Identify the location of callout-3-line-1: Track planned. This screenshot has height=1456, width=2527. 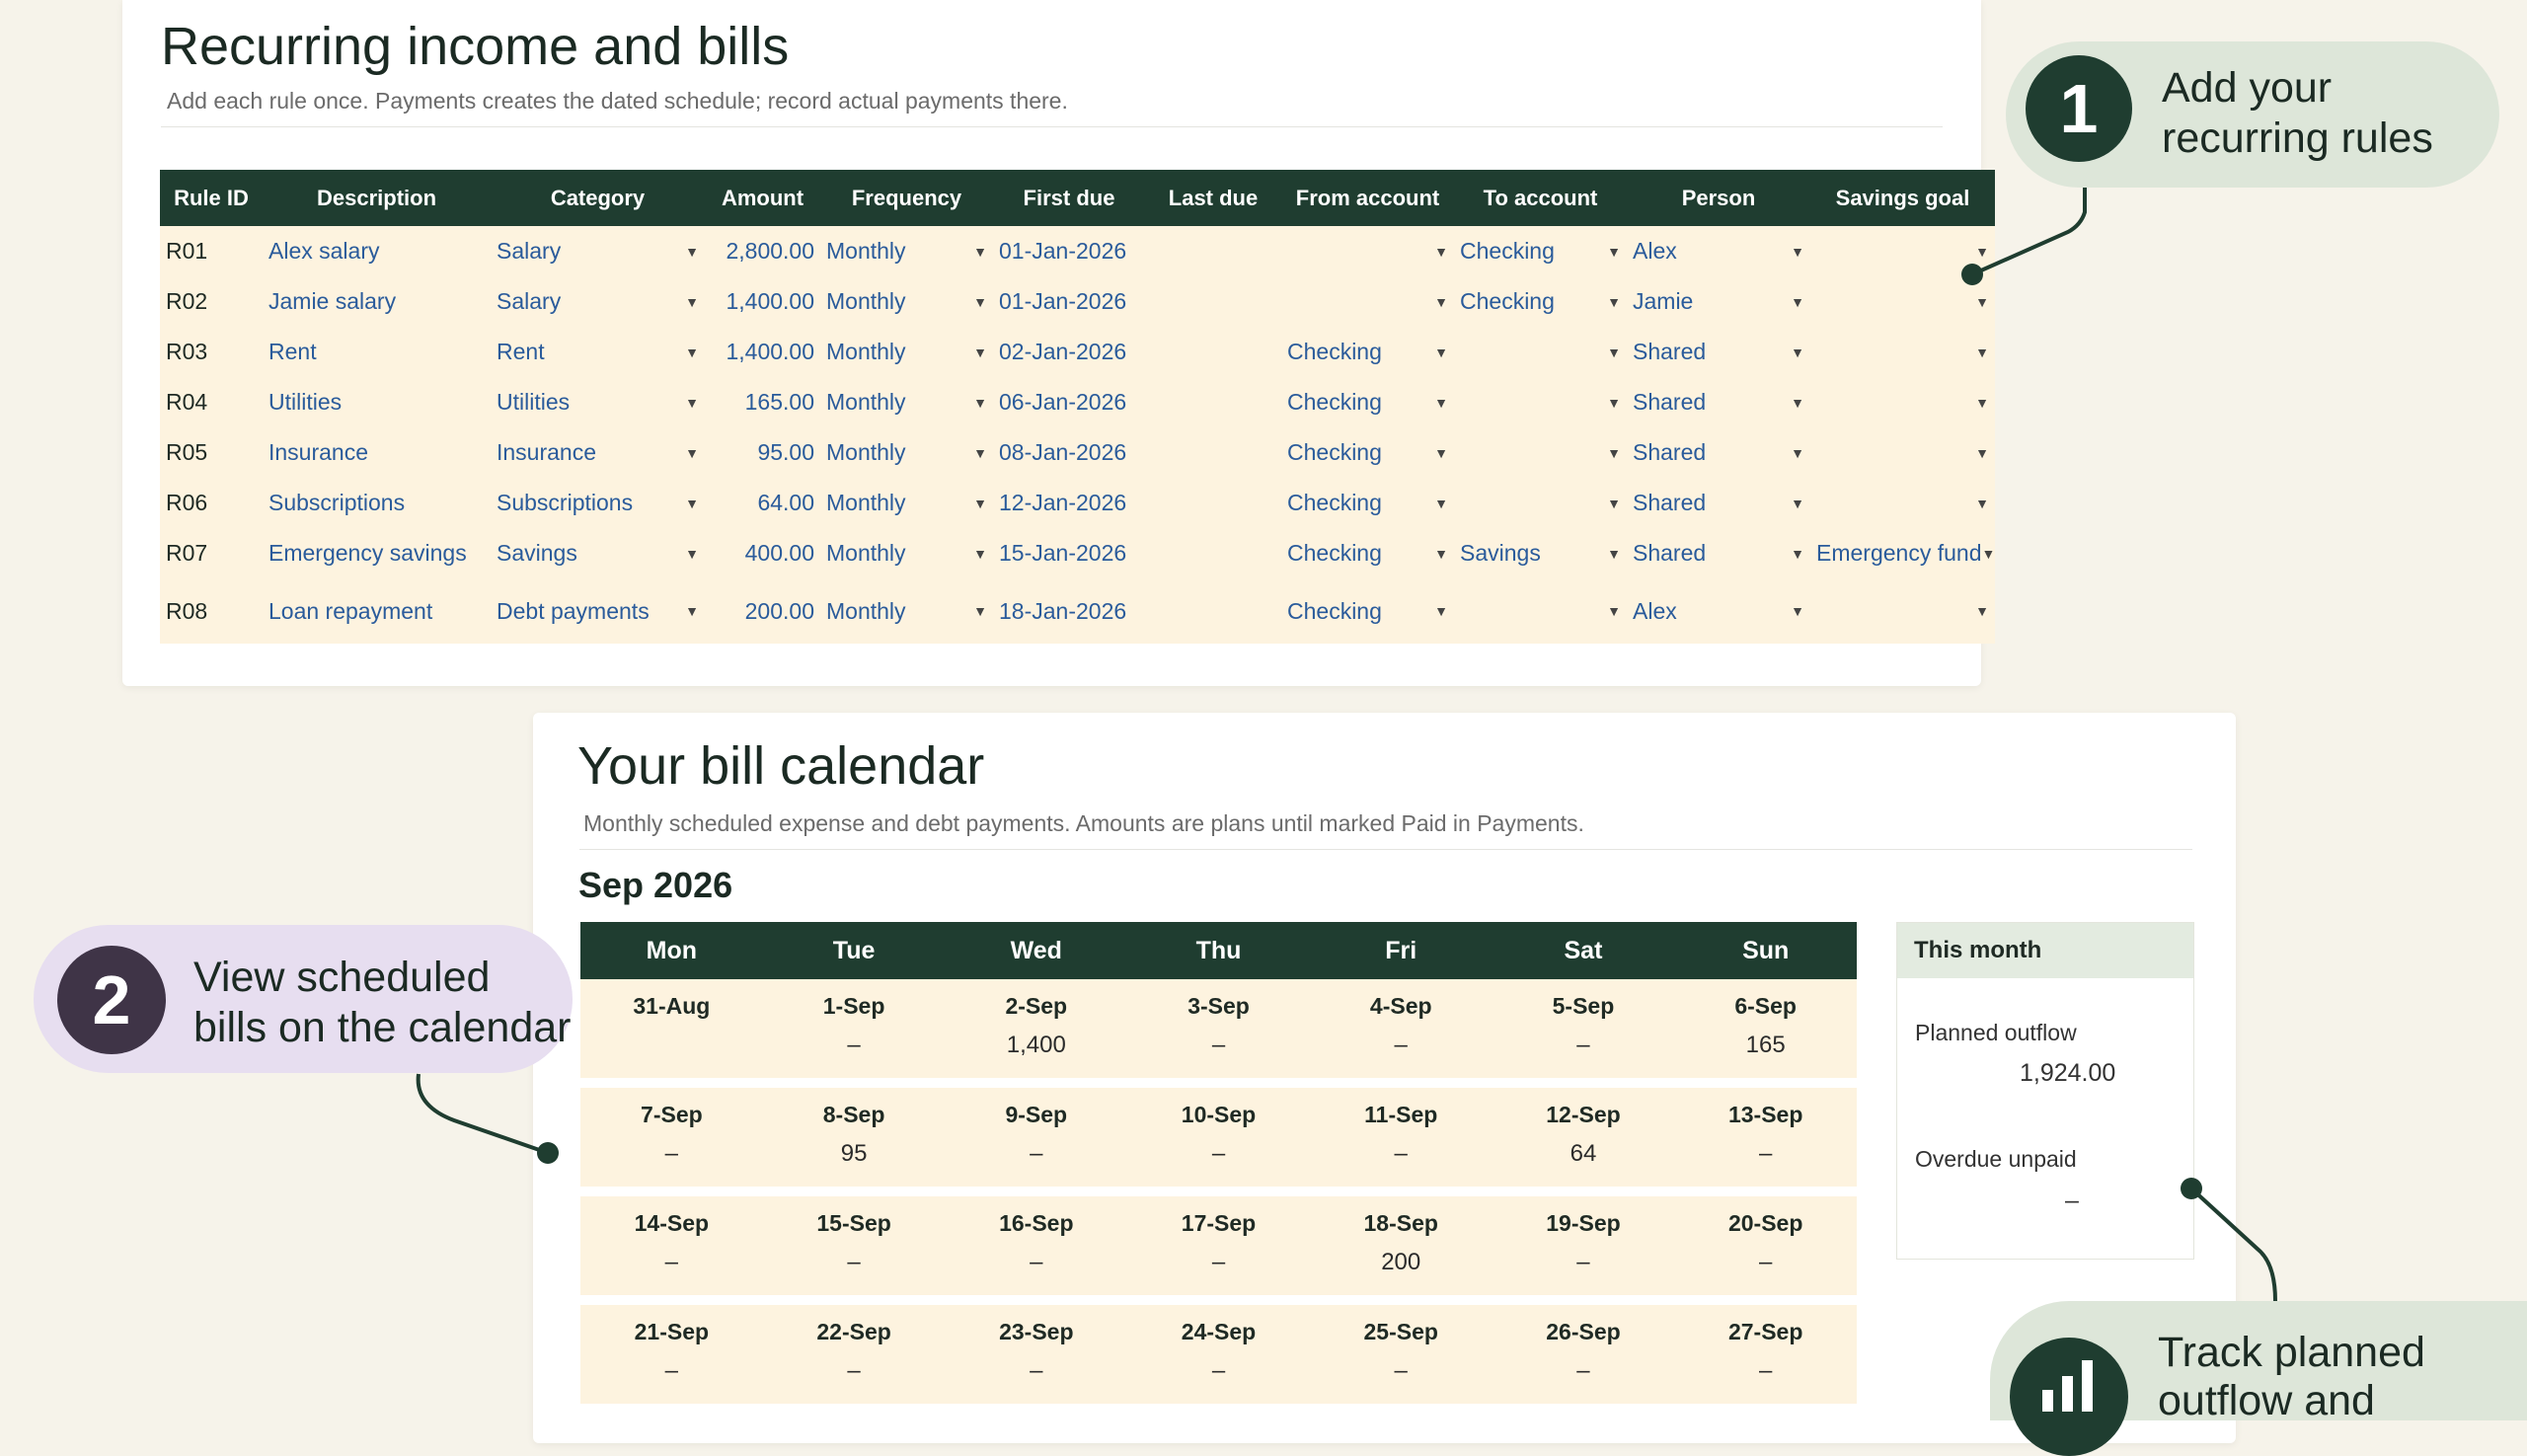
(2291, 1352).